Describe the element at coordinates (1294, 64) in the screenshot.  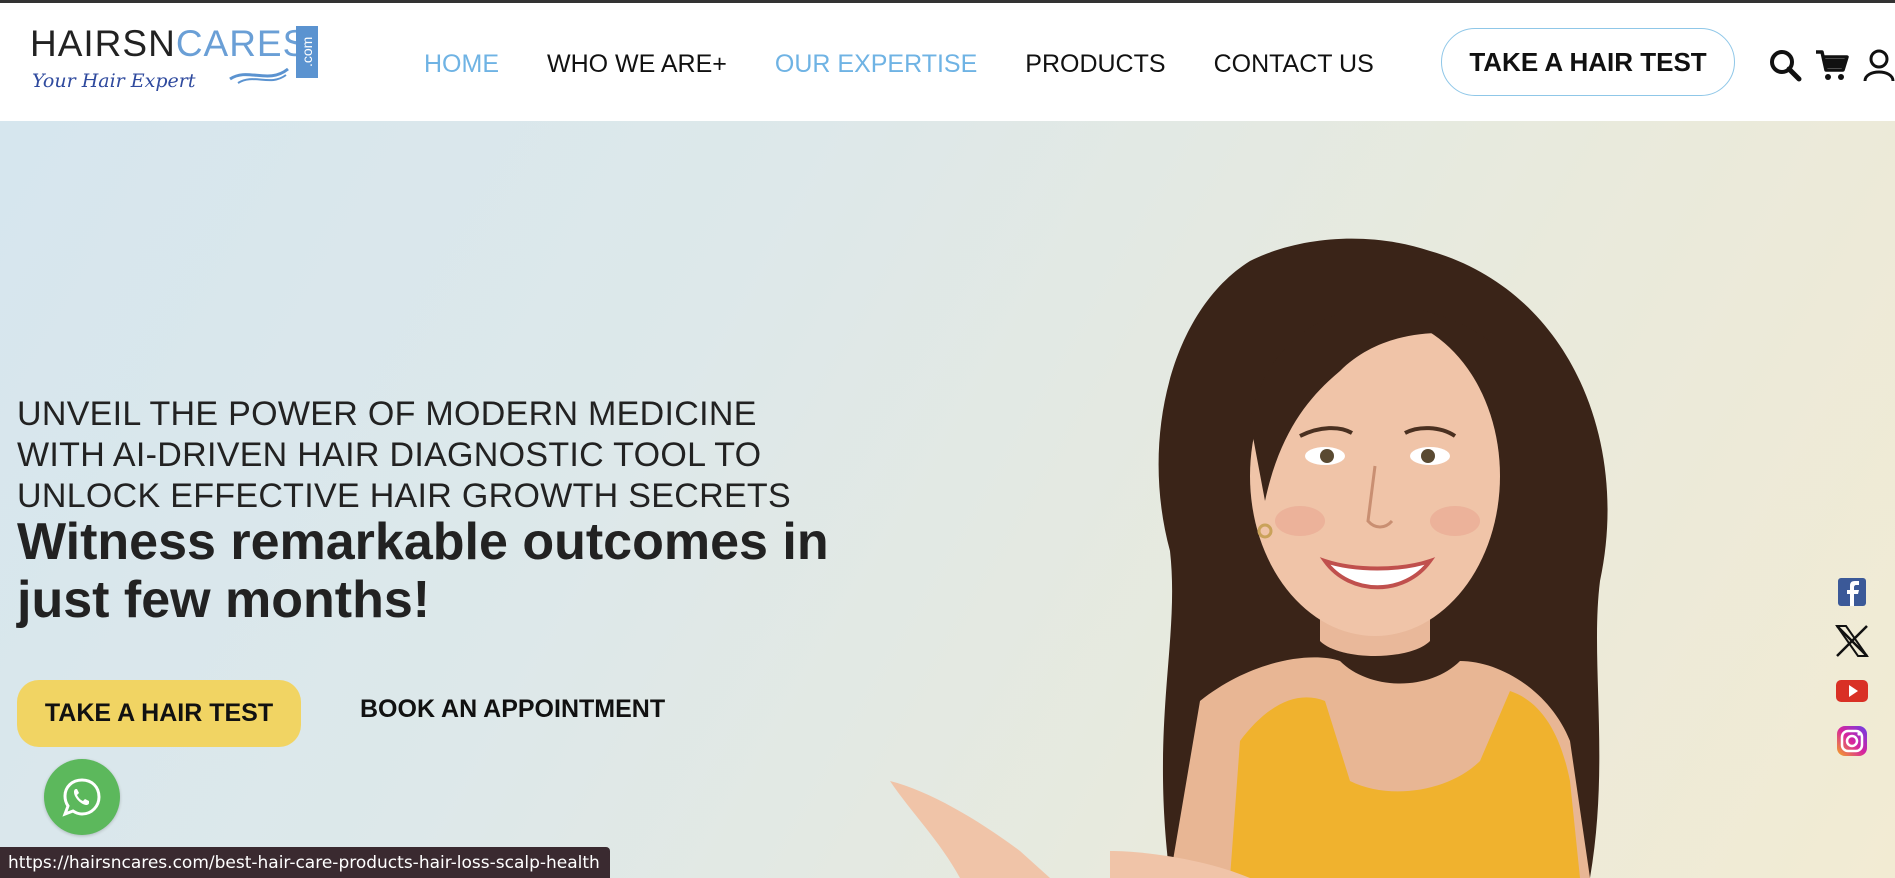
I see `nav-contact-us: CONTACT US` at that location.